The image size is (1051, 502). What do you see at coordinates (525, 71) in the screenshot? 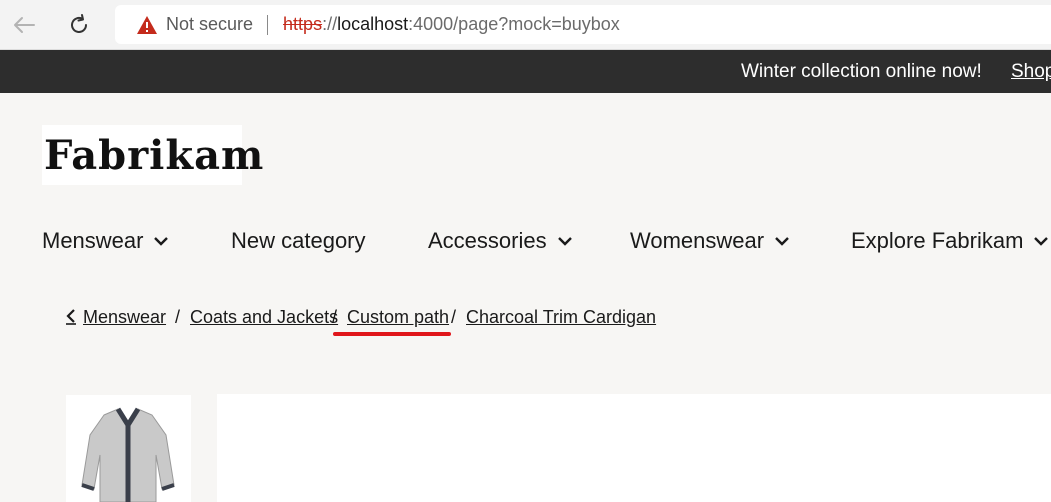
I see `promo-banner: Winter collection online now! Shop` at bounding box center [525, 71].